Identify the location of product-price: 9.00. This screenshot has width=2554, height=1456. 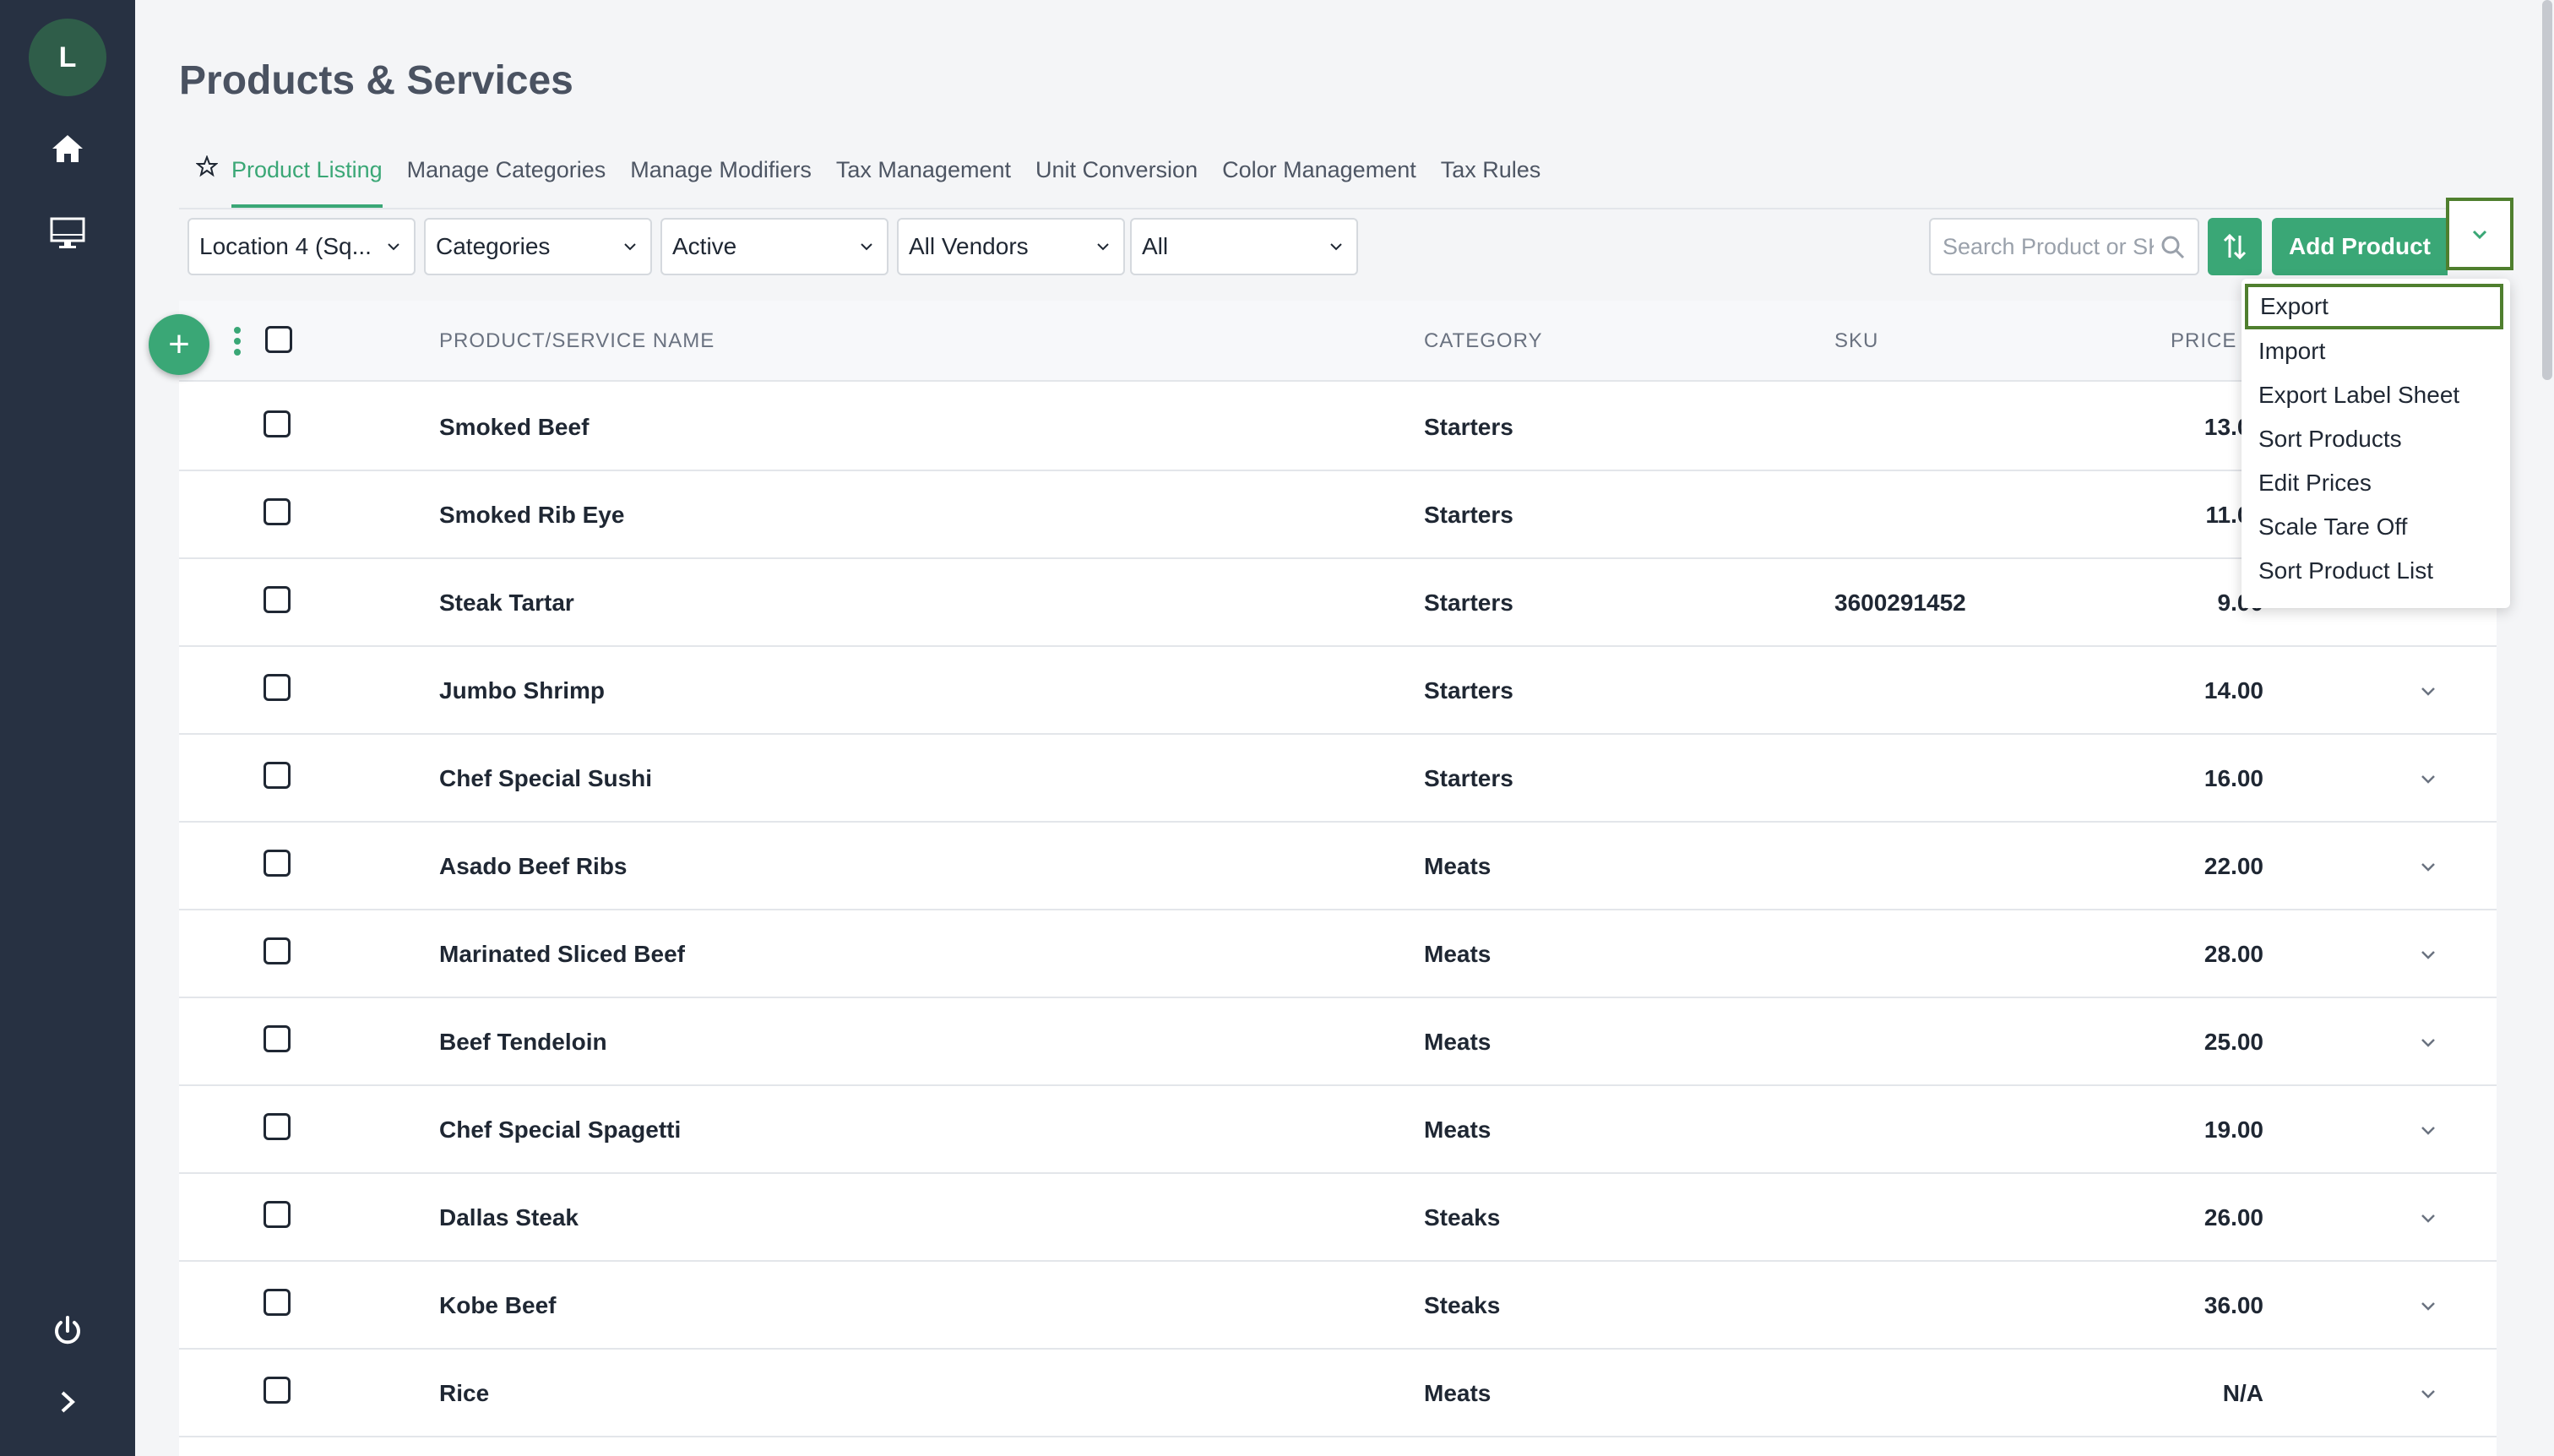
(2240, 602).